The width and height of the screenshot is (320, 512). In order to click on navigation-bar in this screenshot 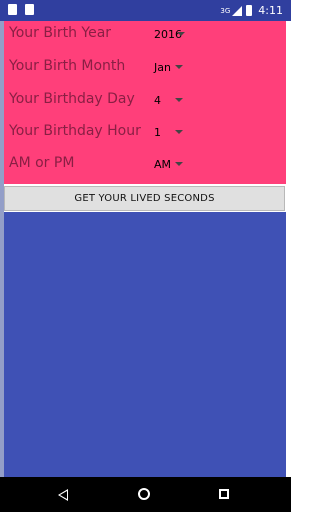, I will do `click(145, 494)`.